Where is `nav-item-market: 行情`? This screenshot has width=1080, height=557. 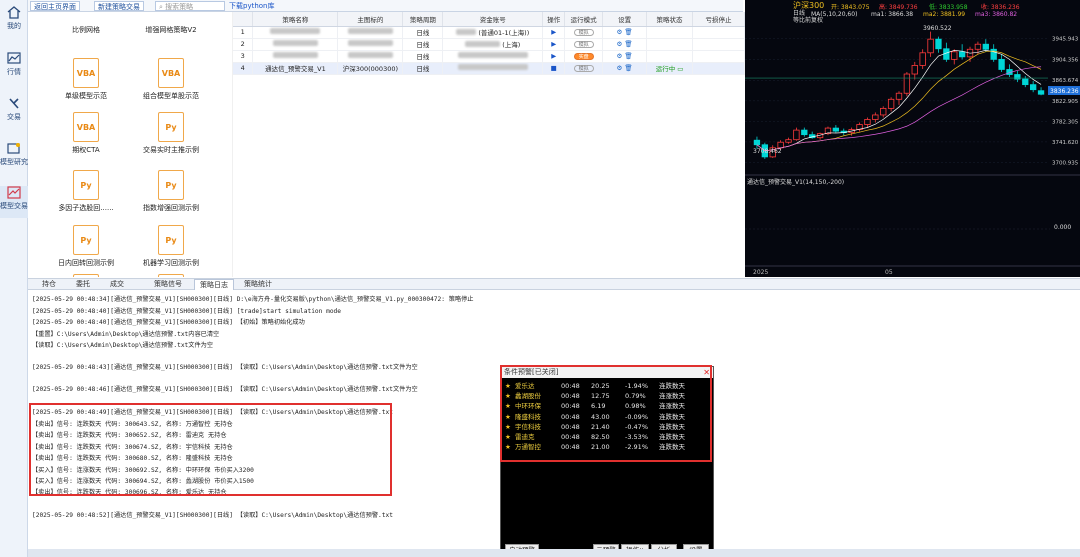
nav-item-market: 行情 is located at coordinates (14, 67).